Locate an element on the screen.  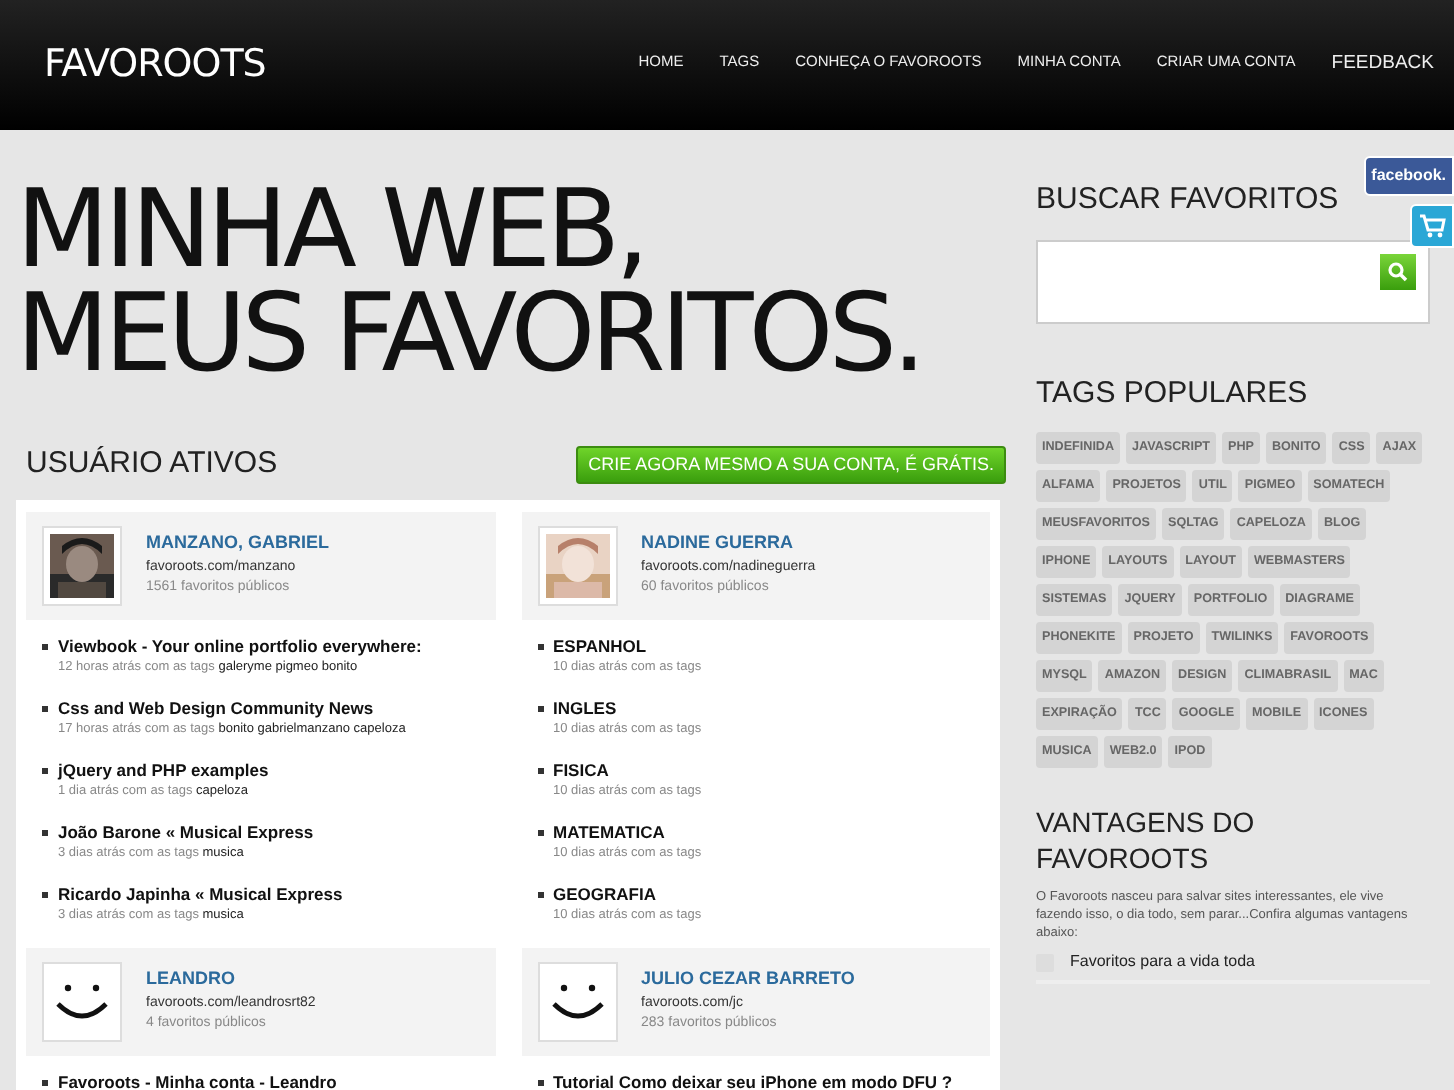
bookmark-link: Css and Web Design Community News is located at coordinates (232, 708).